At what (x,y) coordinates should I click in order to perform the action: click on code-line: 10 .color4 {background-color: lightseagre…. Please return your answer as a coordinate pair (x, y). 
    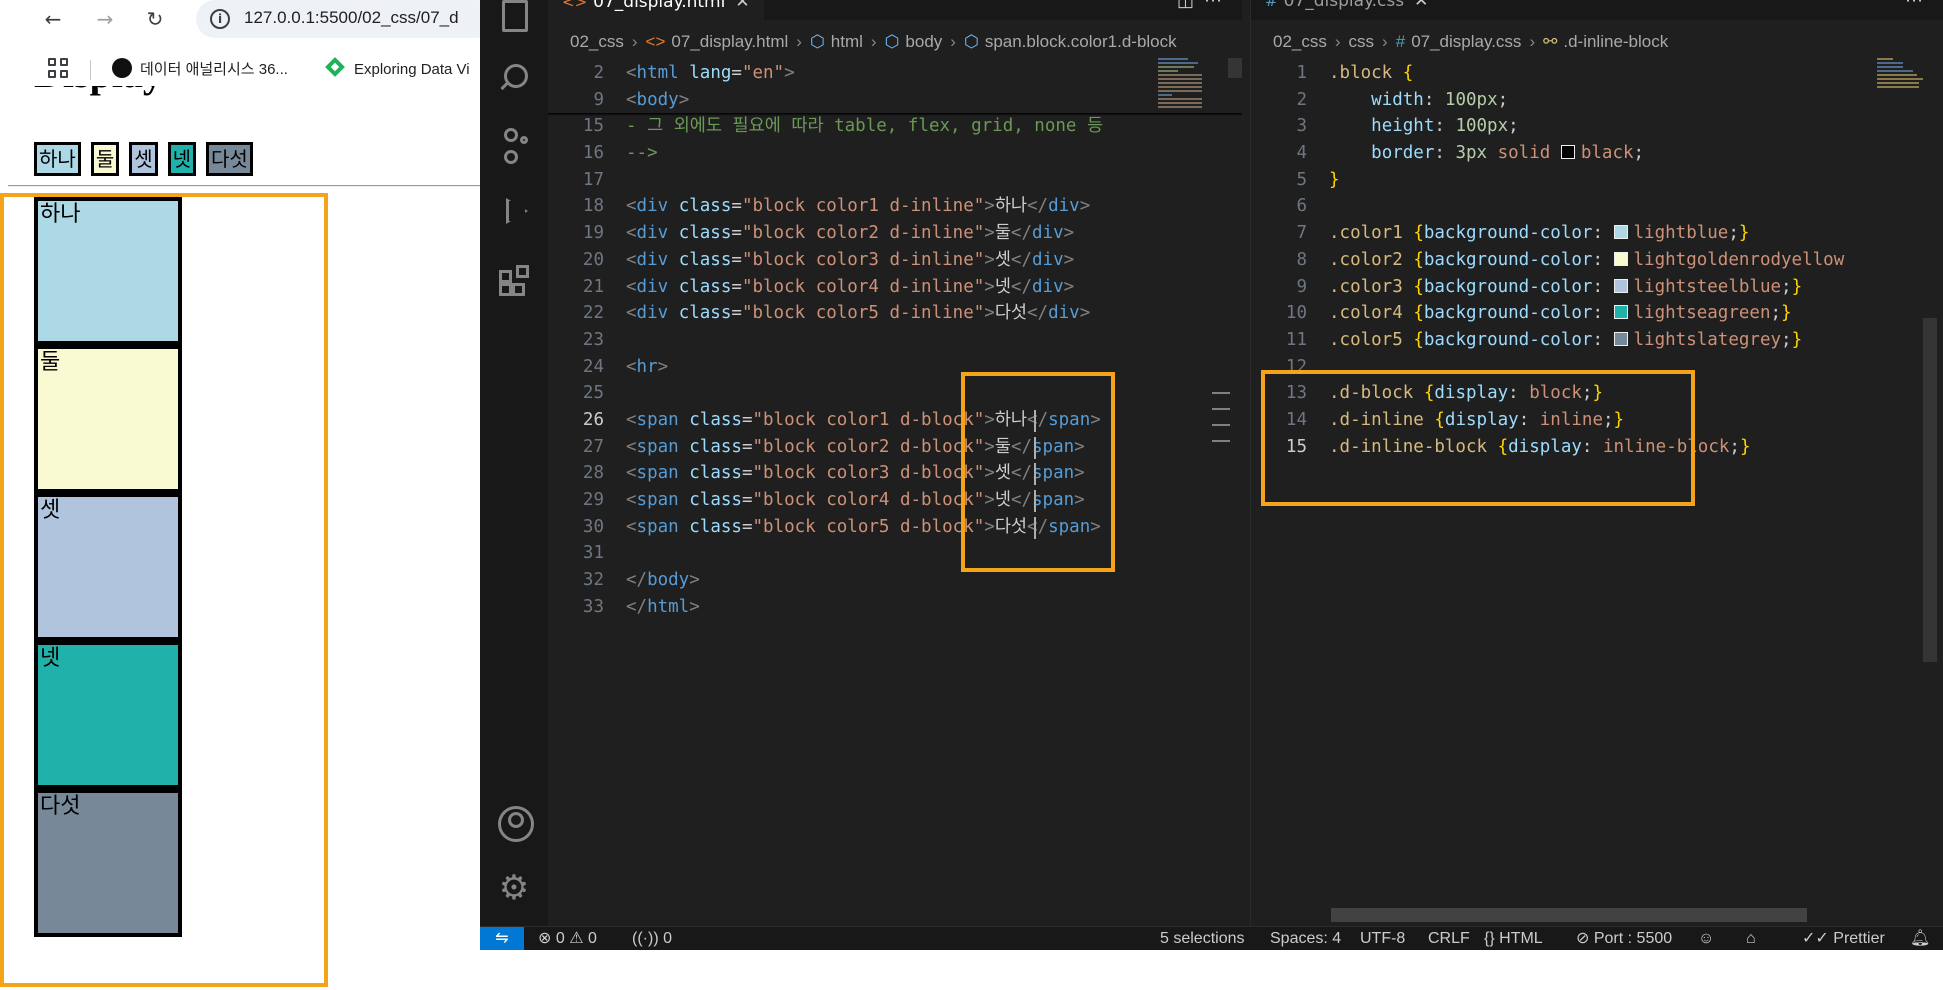
    Looking at the image, I should click on (1597, 313).